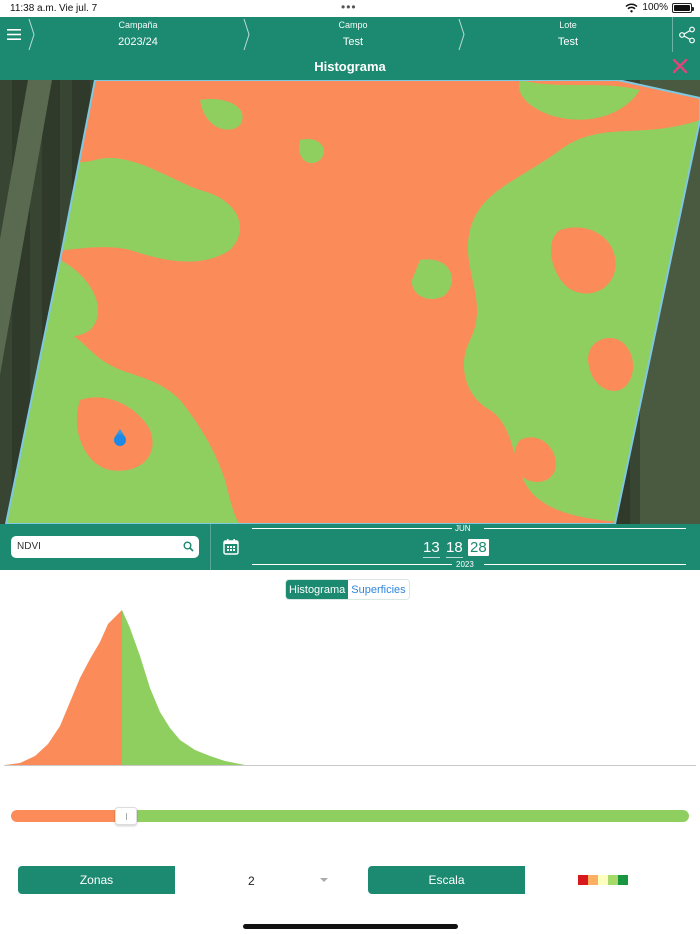 The image size is (700, 934). What do you see at coordinates (350, 926) in the screenshot?
I see `home-indicator` at bounding box center [350, 926].